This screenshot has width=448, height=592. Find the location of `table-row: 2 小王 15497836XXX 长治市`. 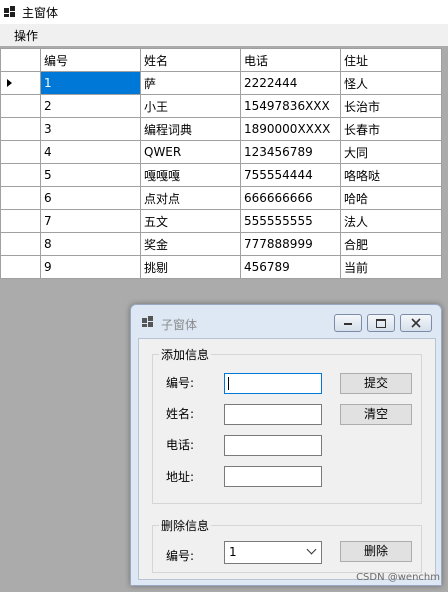

table-row: 2 小王 15497836XXX 长治市 is located at coordinates (221, 106).